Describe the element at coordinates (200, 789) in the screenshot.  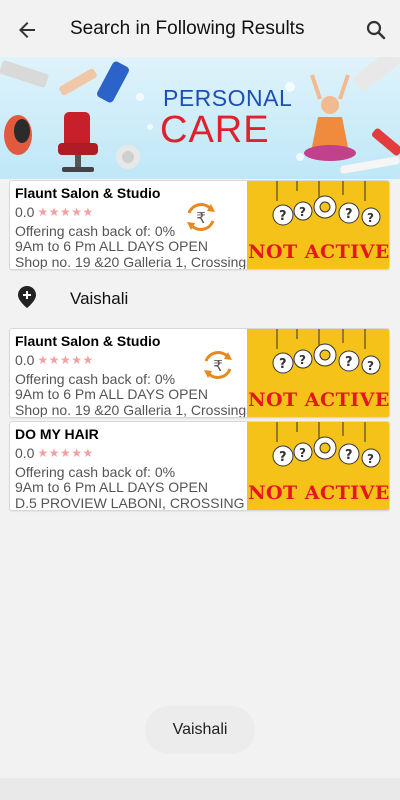
I see `system-navigation-bar` at that location.